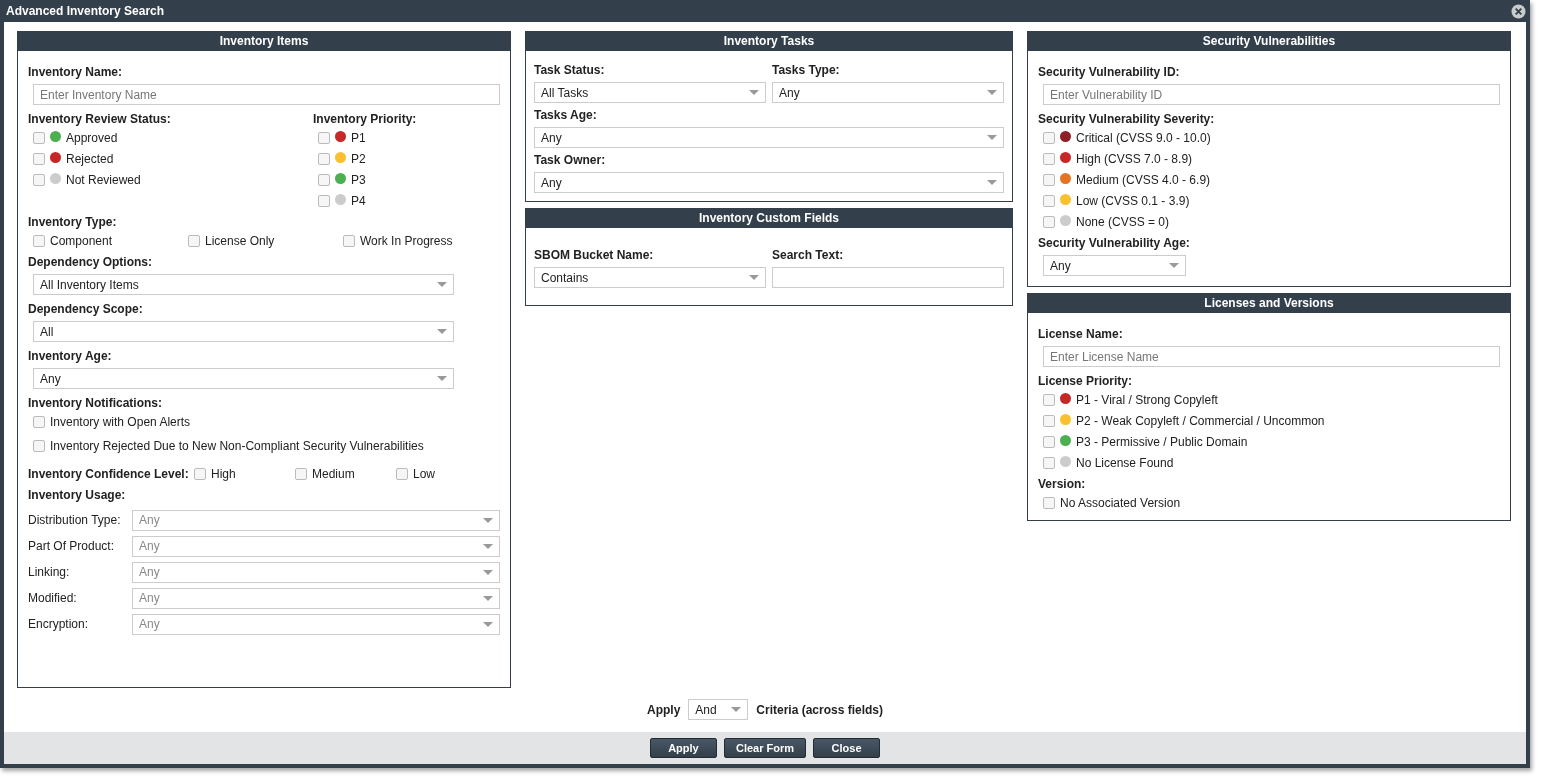 This screenshot has height=781, width=1546. Describe the element at coordinates (358, 201) in the screenshot. I see `option-label: P4` at that location.